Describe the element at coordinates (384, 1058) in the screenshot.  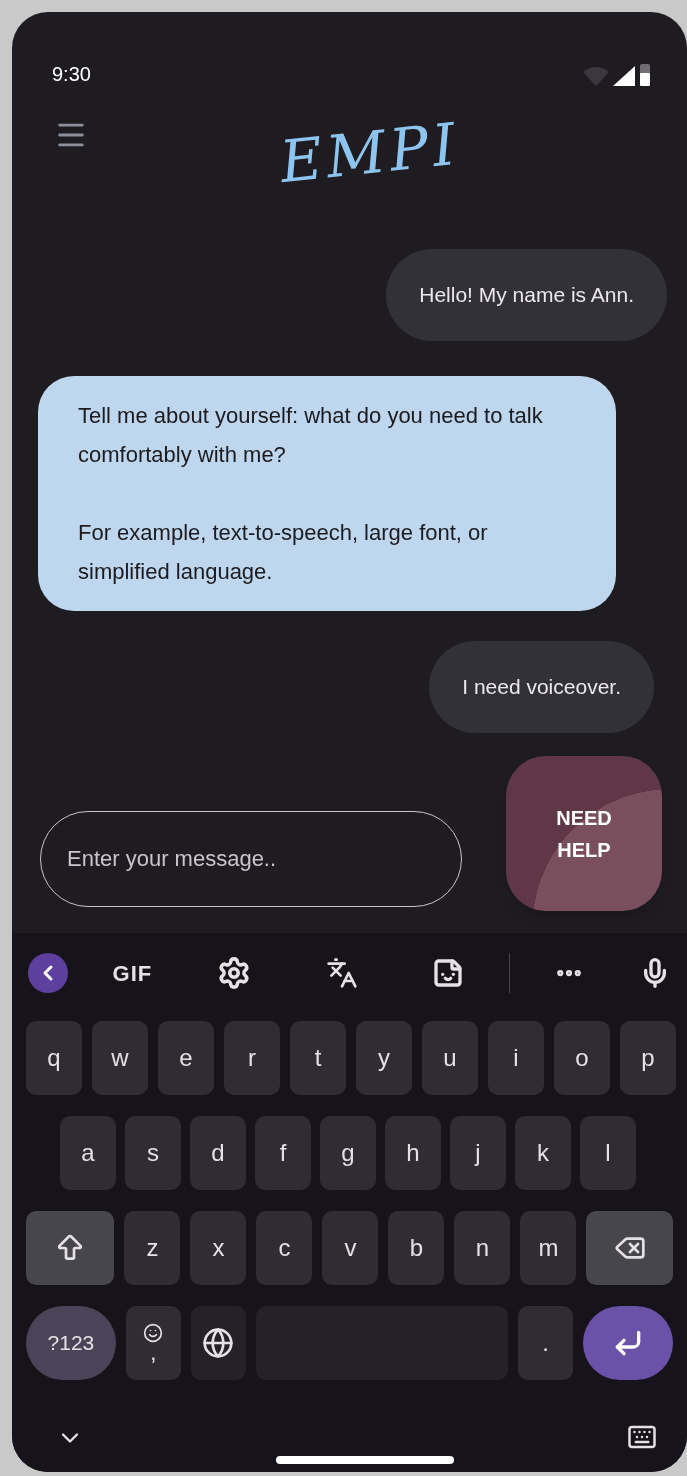
I see `key: y` at that location.